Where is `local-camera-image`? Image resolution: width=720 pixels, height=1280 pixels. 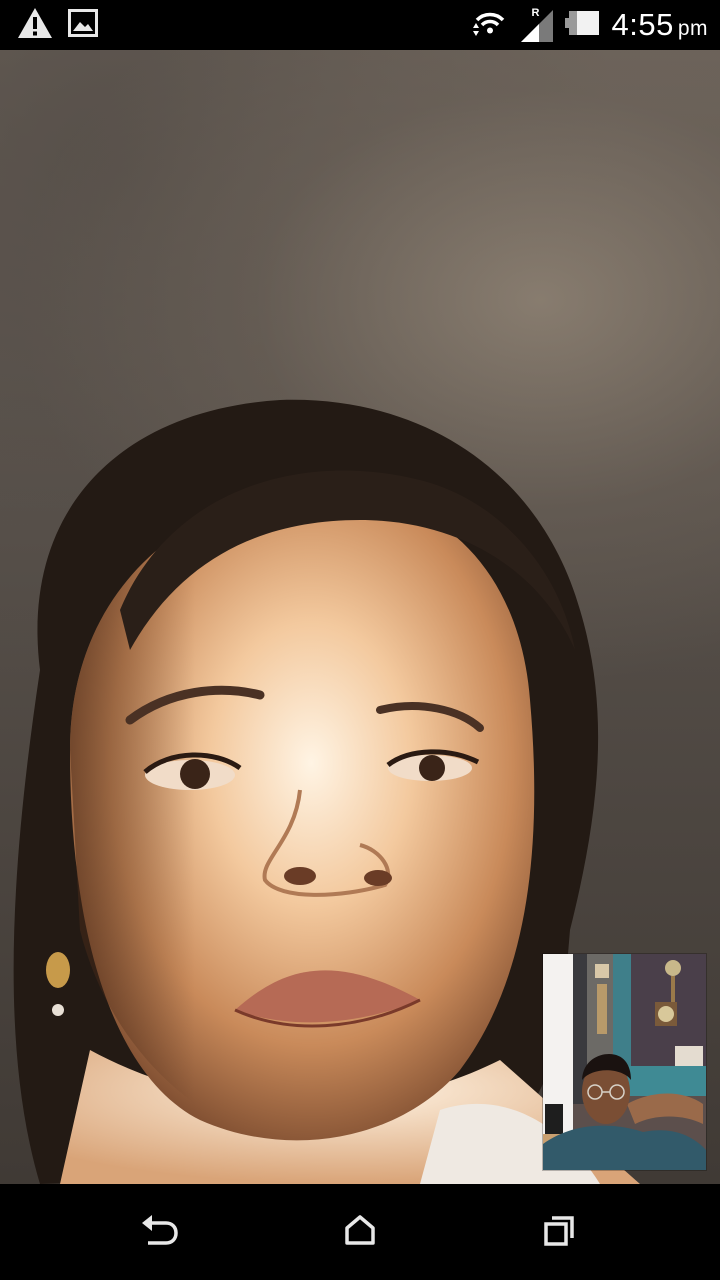
local-camera-image is located at coordinates (624, 1062).